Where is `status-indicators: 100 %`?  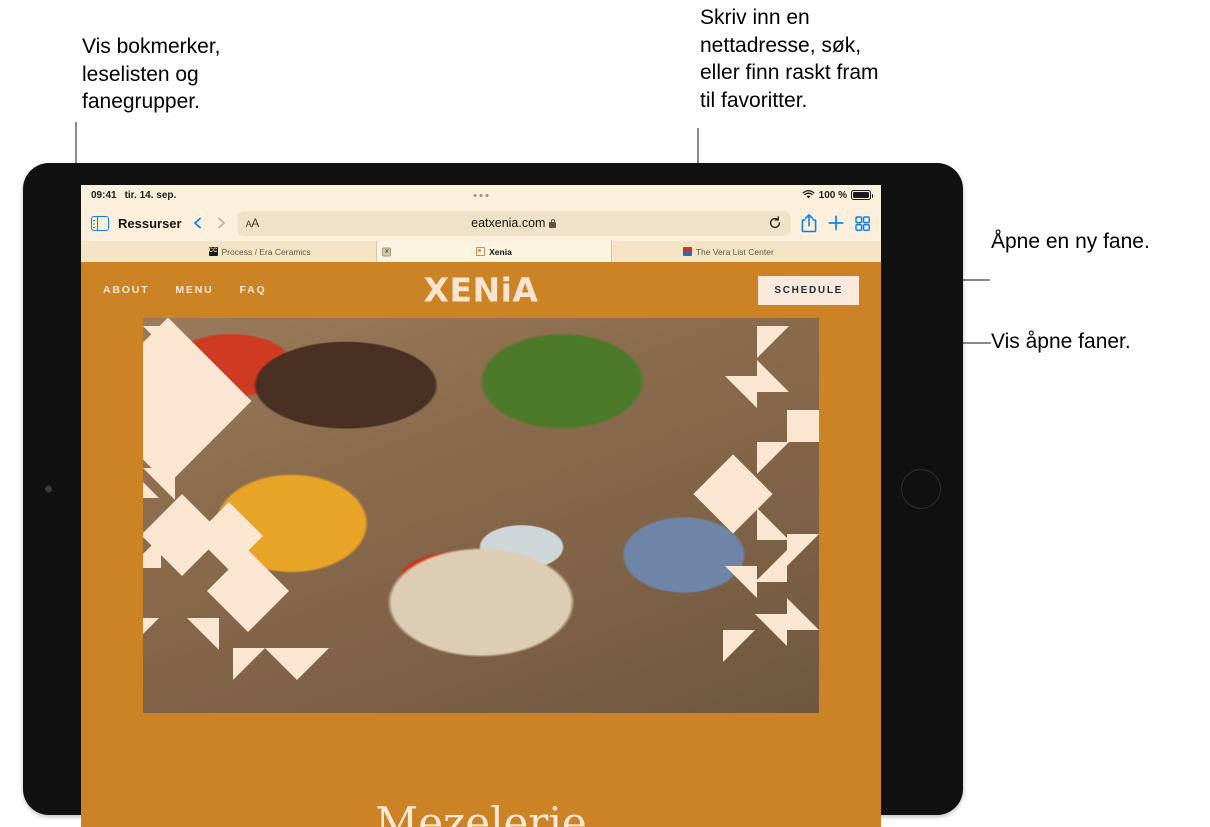 status-indicators: 100 % is located at coordinates (837, 195).